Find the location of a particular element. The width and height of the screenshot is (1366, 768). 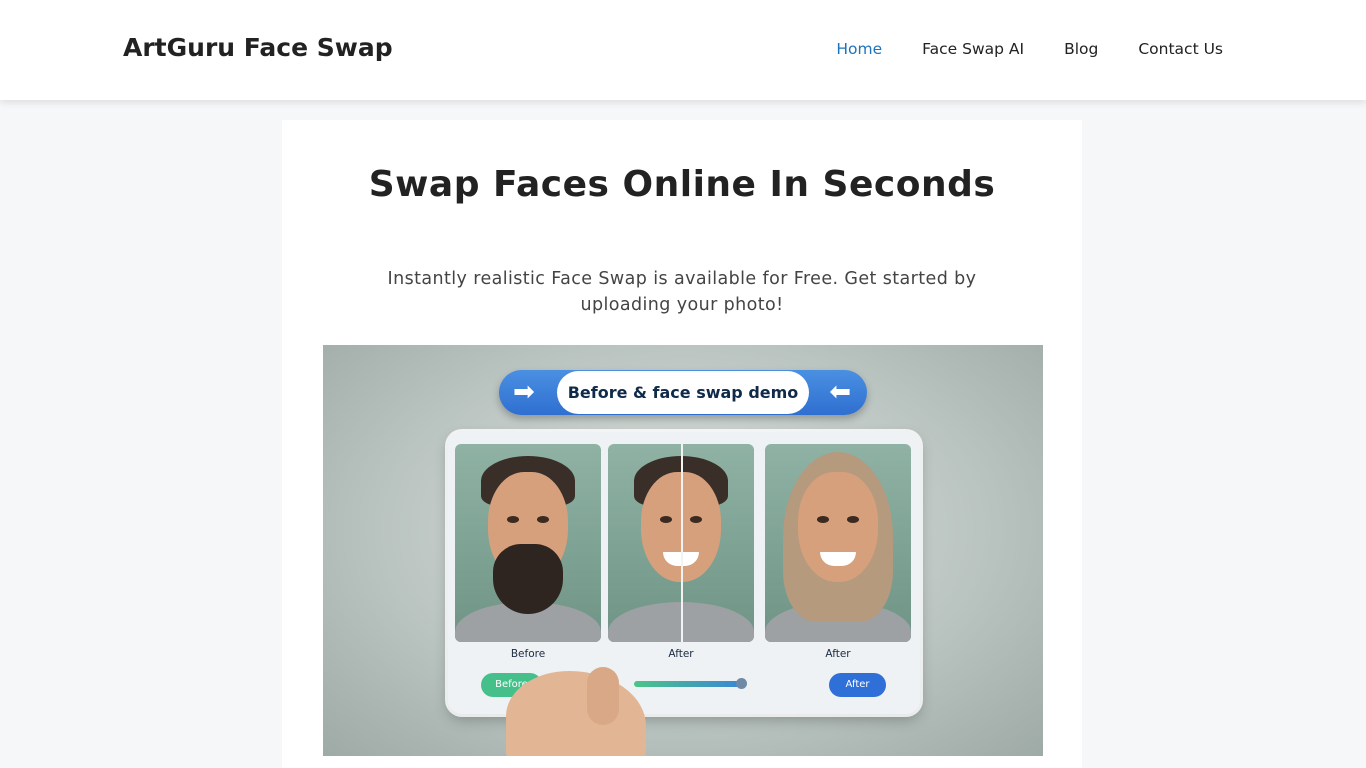

before-photo is located at coordinates (528, 543).